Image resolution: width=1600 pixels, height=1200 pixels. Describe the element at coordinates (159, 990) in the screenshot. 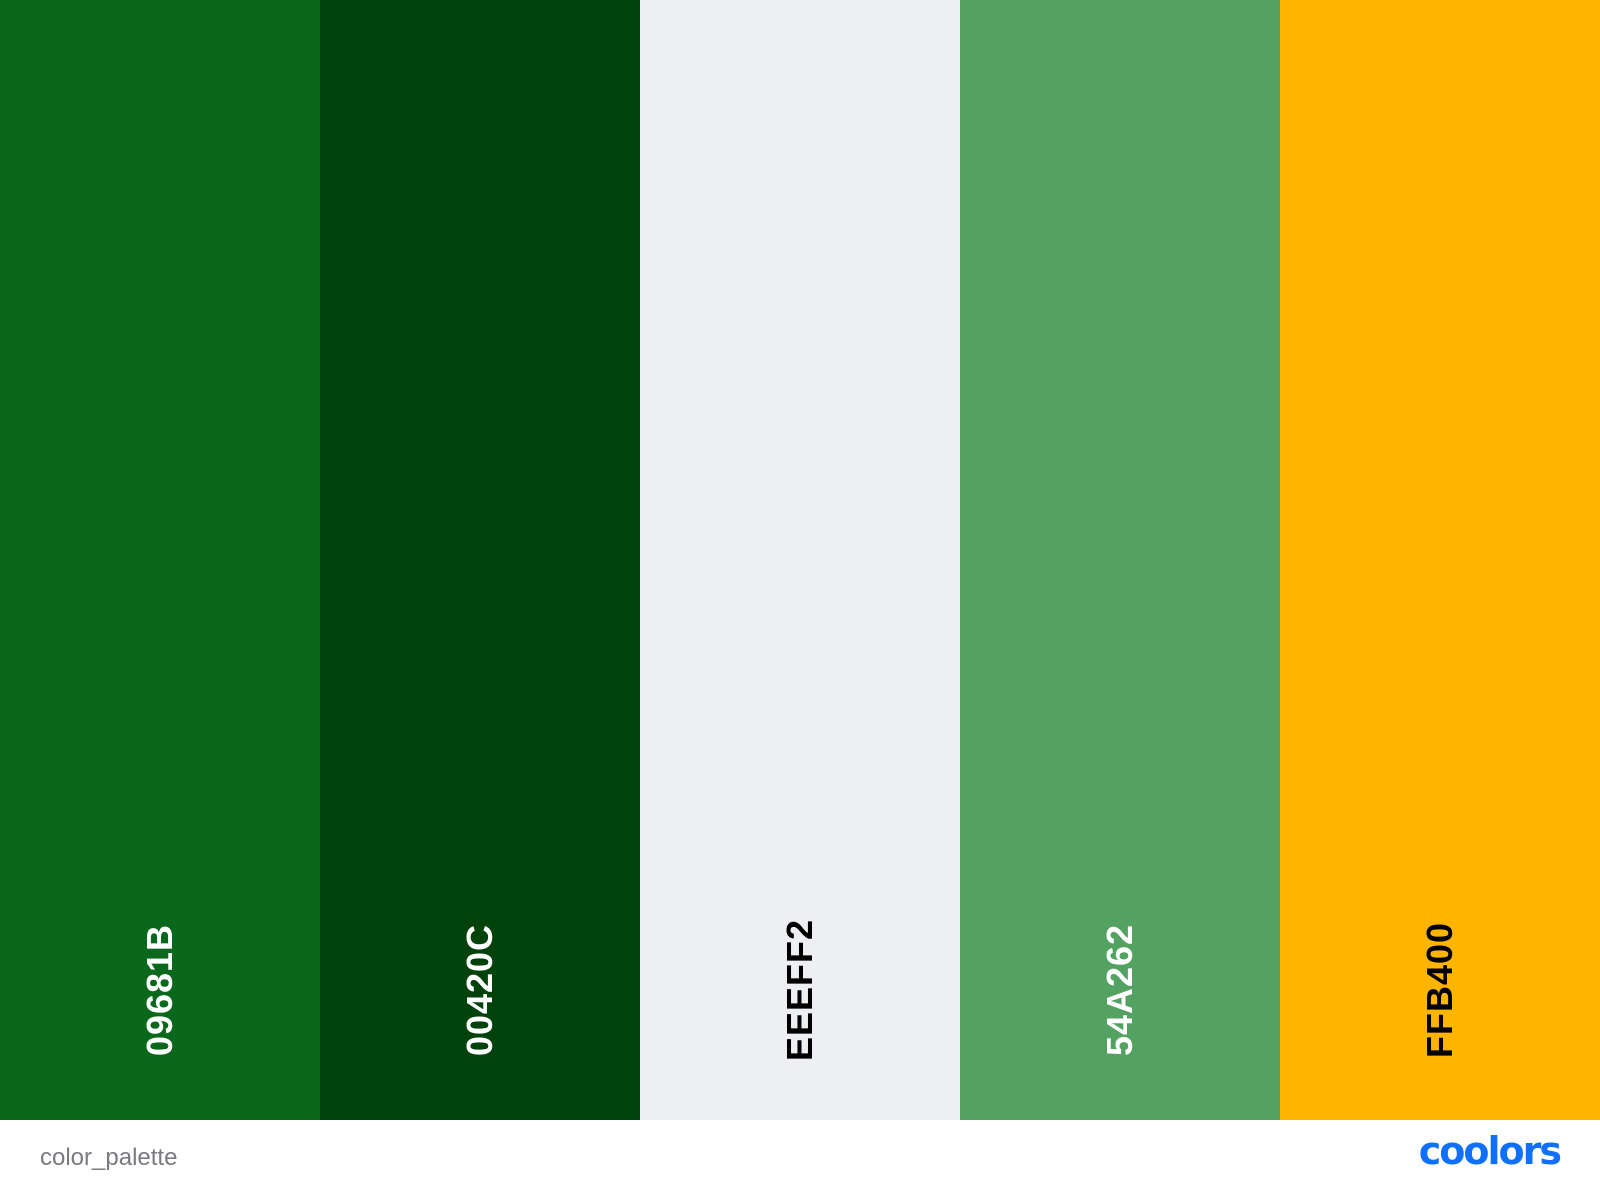

I see `swatch-hex-label: 09681B` at that location.